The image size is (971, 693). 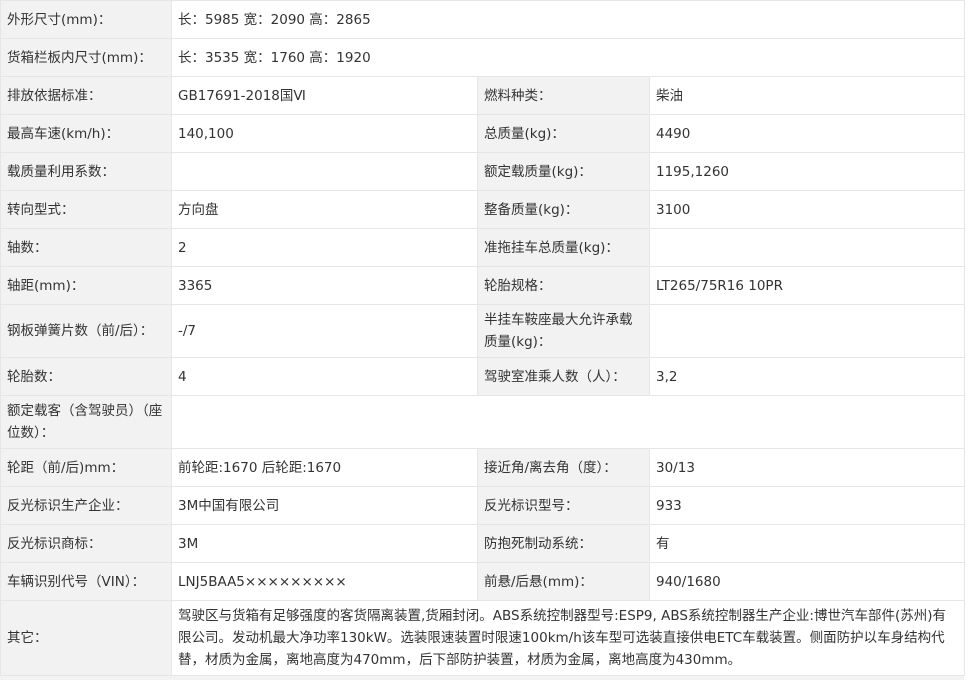 What do you see at coordinates (563, 247) in the screenshot?
I see `spec-label: 准拖挂车总质量(kg)：` at bounding box center [563, 247].